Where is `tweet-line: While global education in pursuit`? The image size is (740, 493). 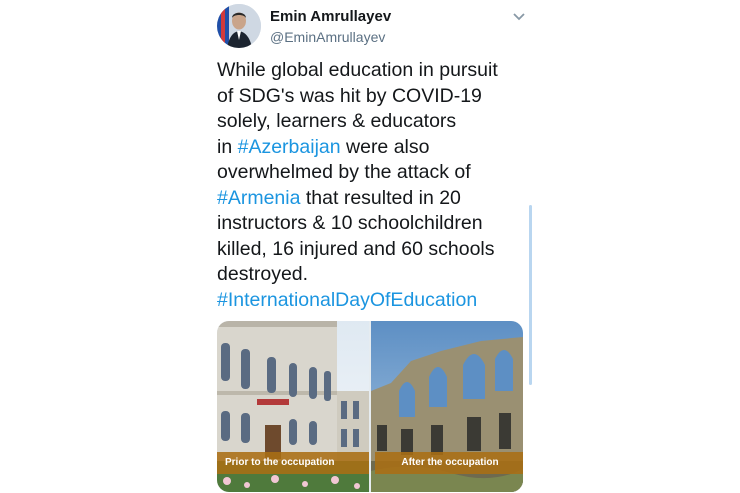 tweet-line: While global education in pursuit is located at coordinates (357, 70).